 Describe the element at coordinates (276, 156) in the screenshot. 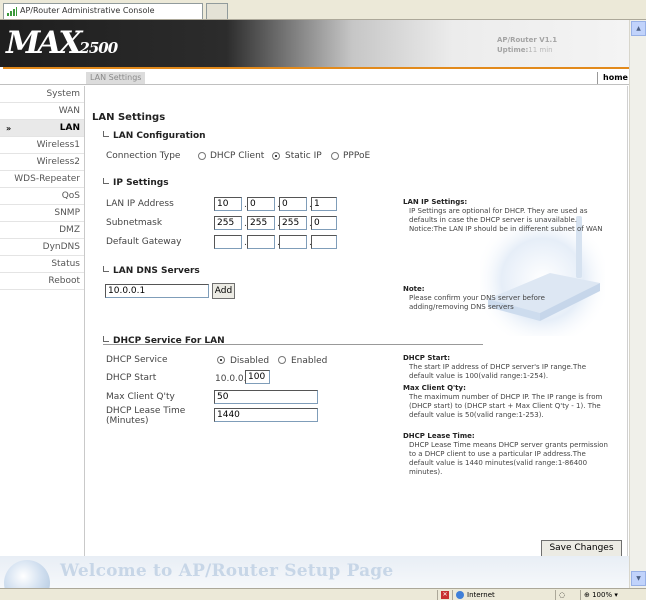

I see `static-ip-radio` at that location.